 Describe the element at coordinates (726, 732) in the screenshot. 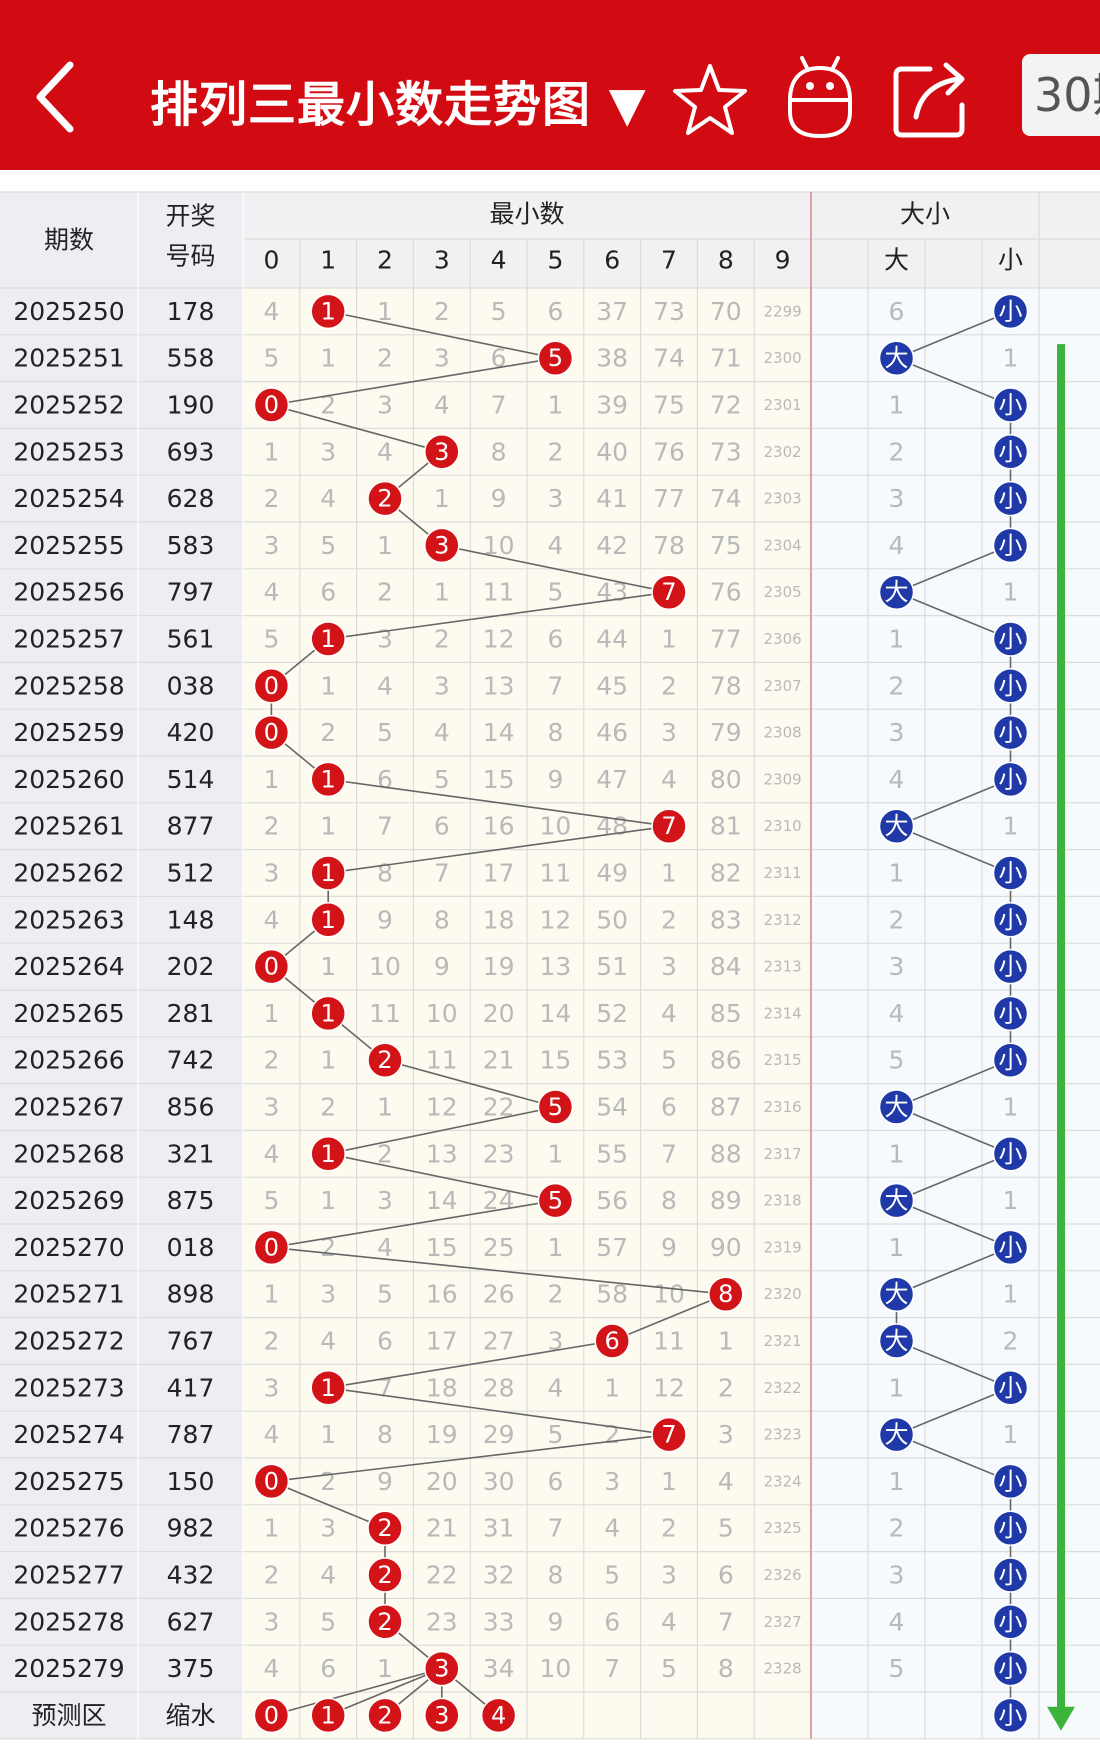

I see `miss-count: 79` at that location.